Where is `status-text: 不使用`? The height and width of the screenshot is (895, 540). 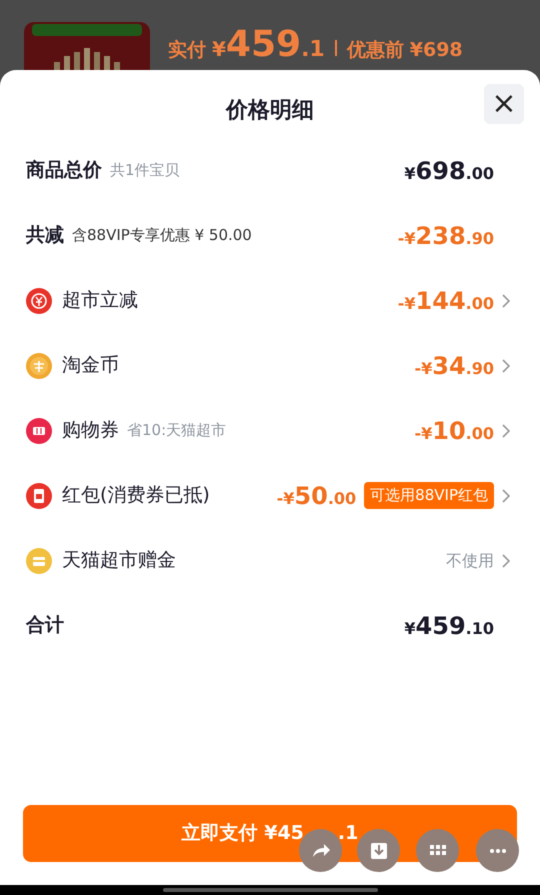 status-text: 不使用 is located at coordinates (470, 560).